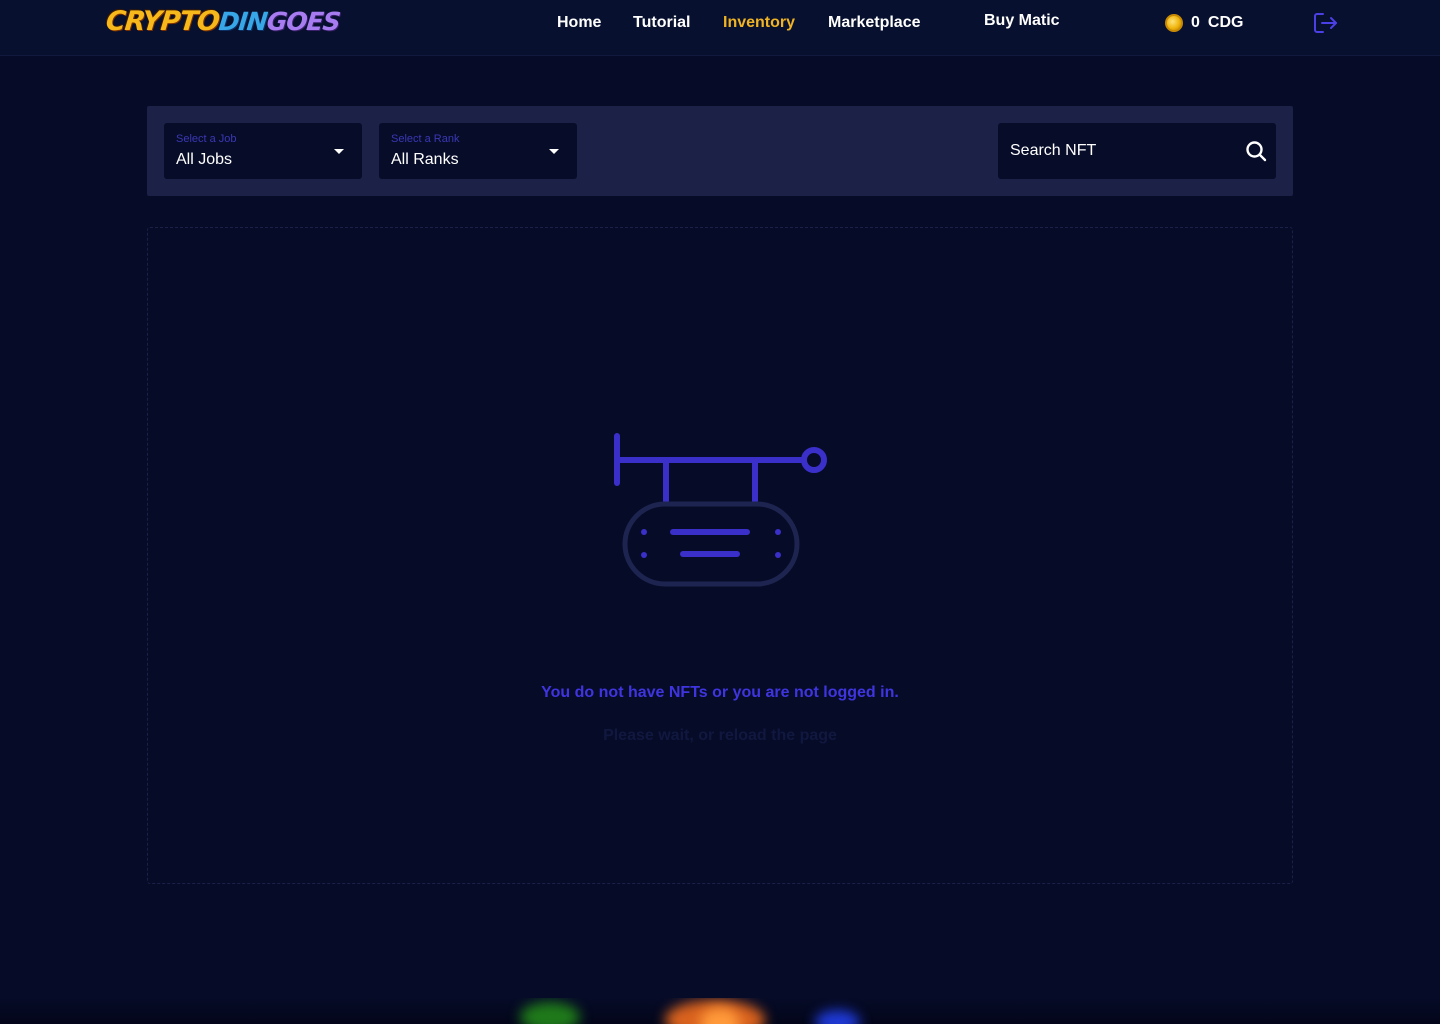 This screenshot has height=1024, width=1440. I want to click on job-select: Select a Job All Jobs, so click(263, 151).